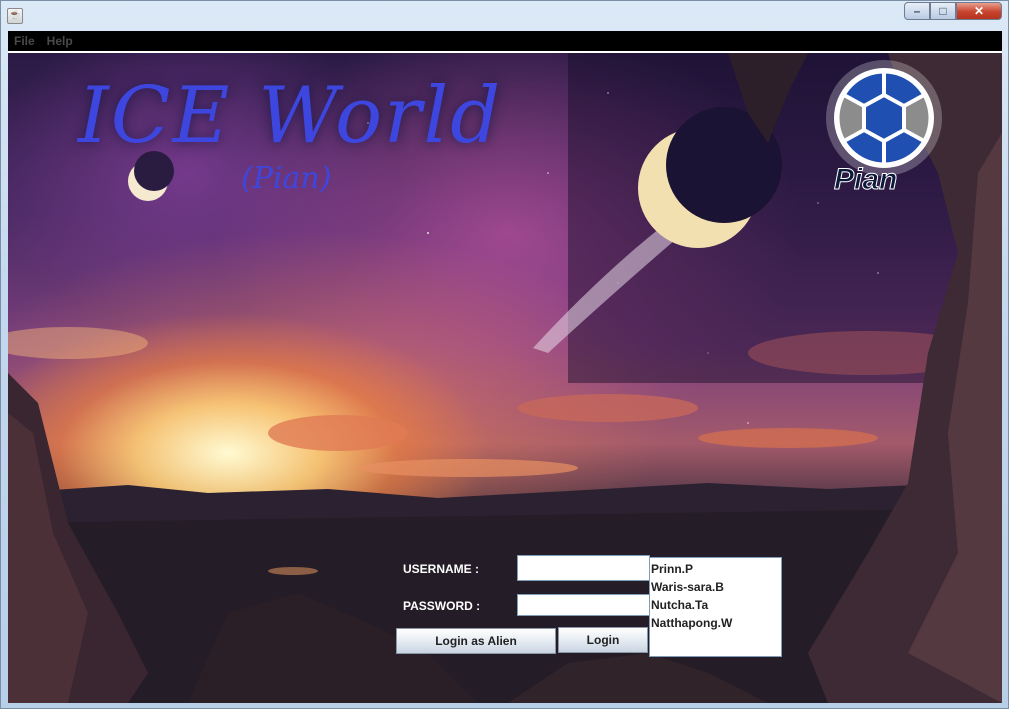 Image resolution: width=1009 pixels, height=709 pixels. Describe the element at coordinates (943, 11) in the screenshot. I see `maximize-button: □` at that location.